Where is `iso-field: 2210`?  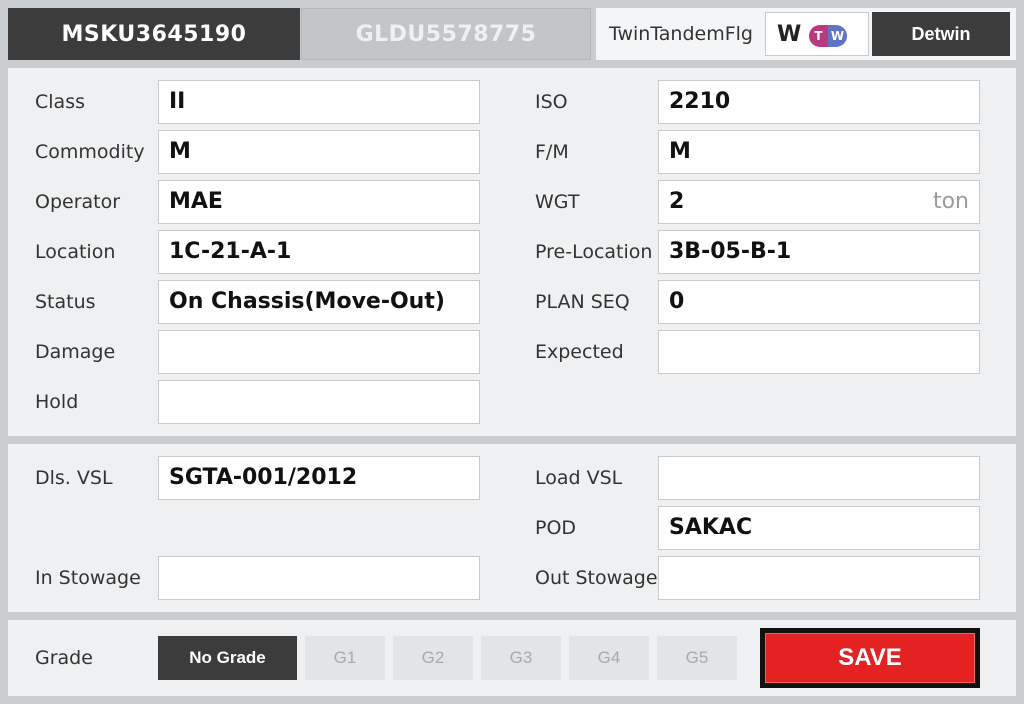
iso-field: 2210 is located at coordinates (819, 102).